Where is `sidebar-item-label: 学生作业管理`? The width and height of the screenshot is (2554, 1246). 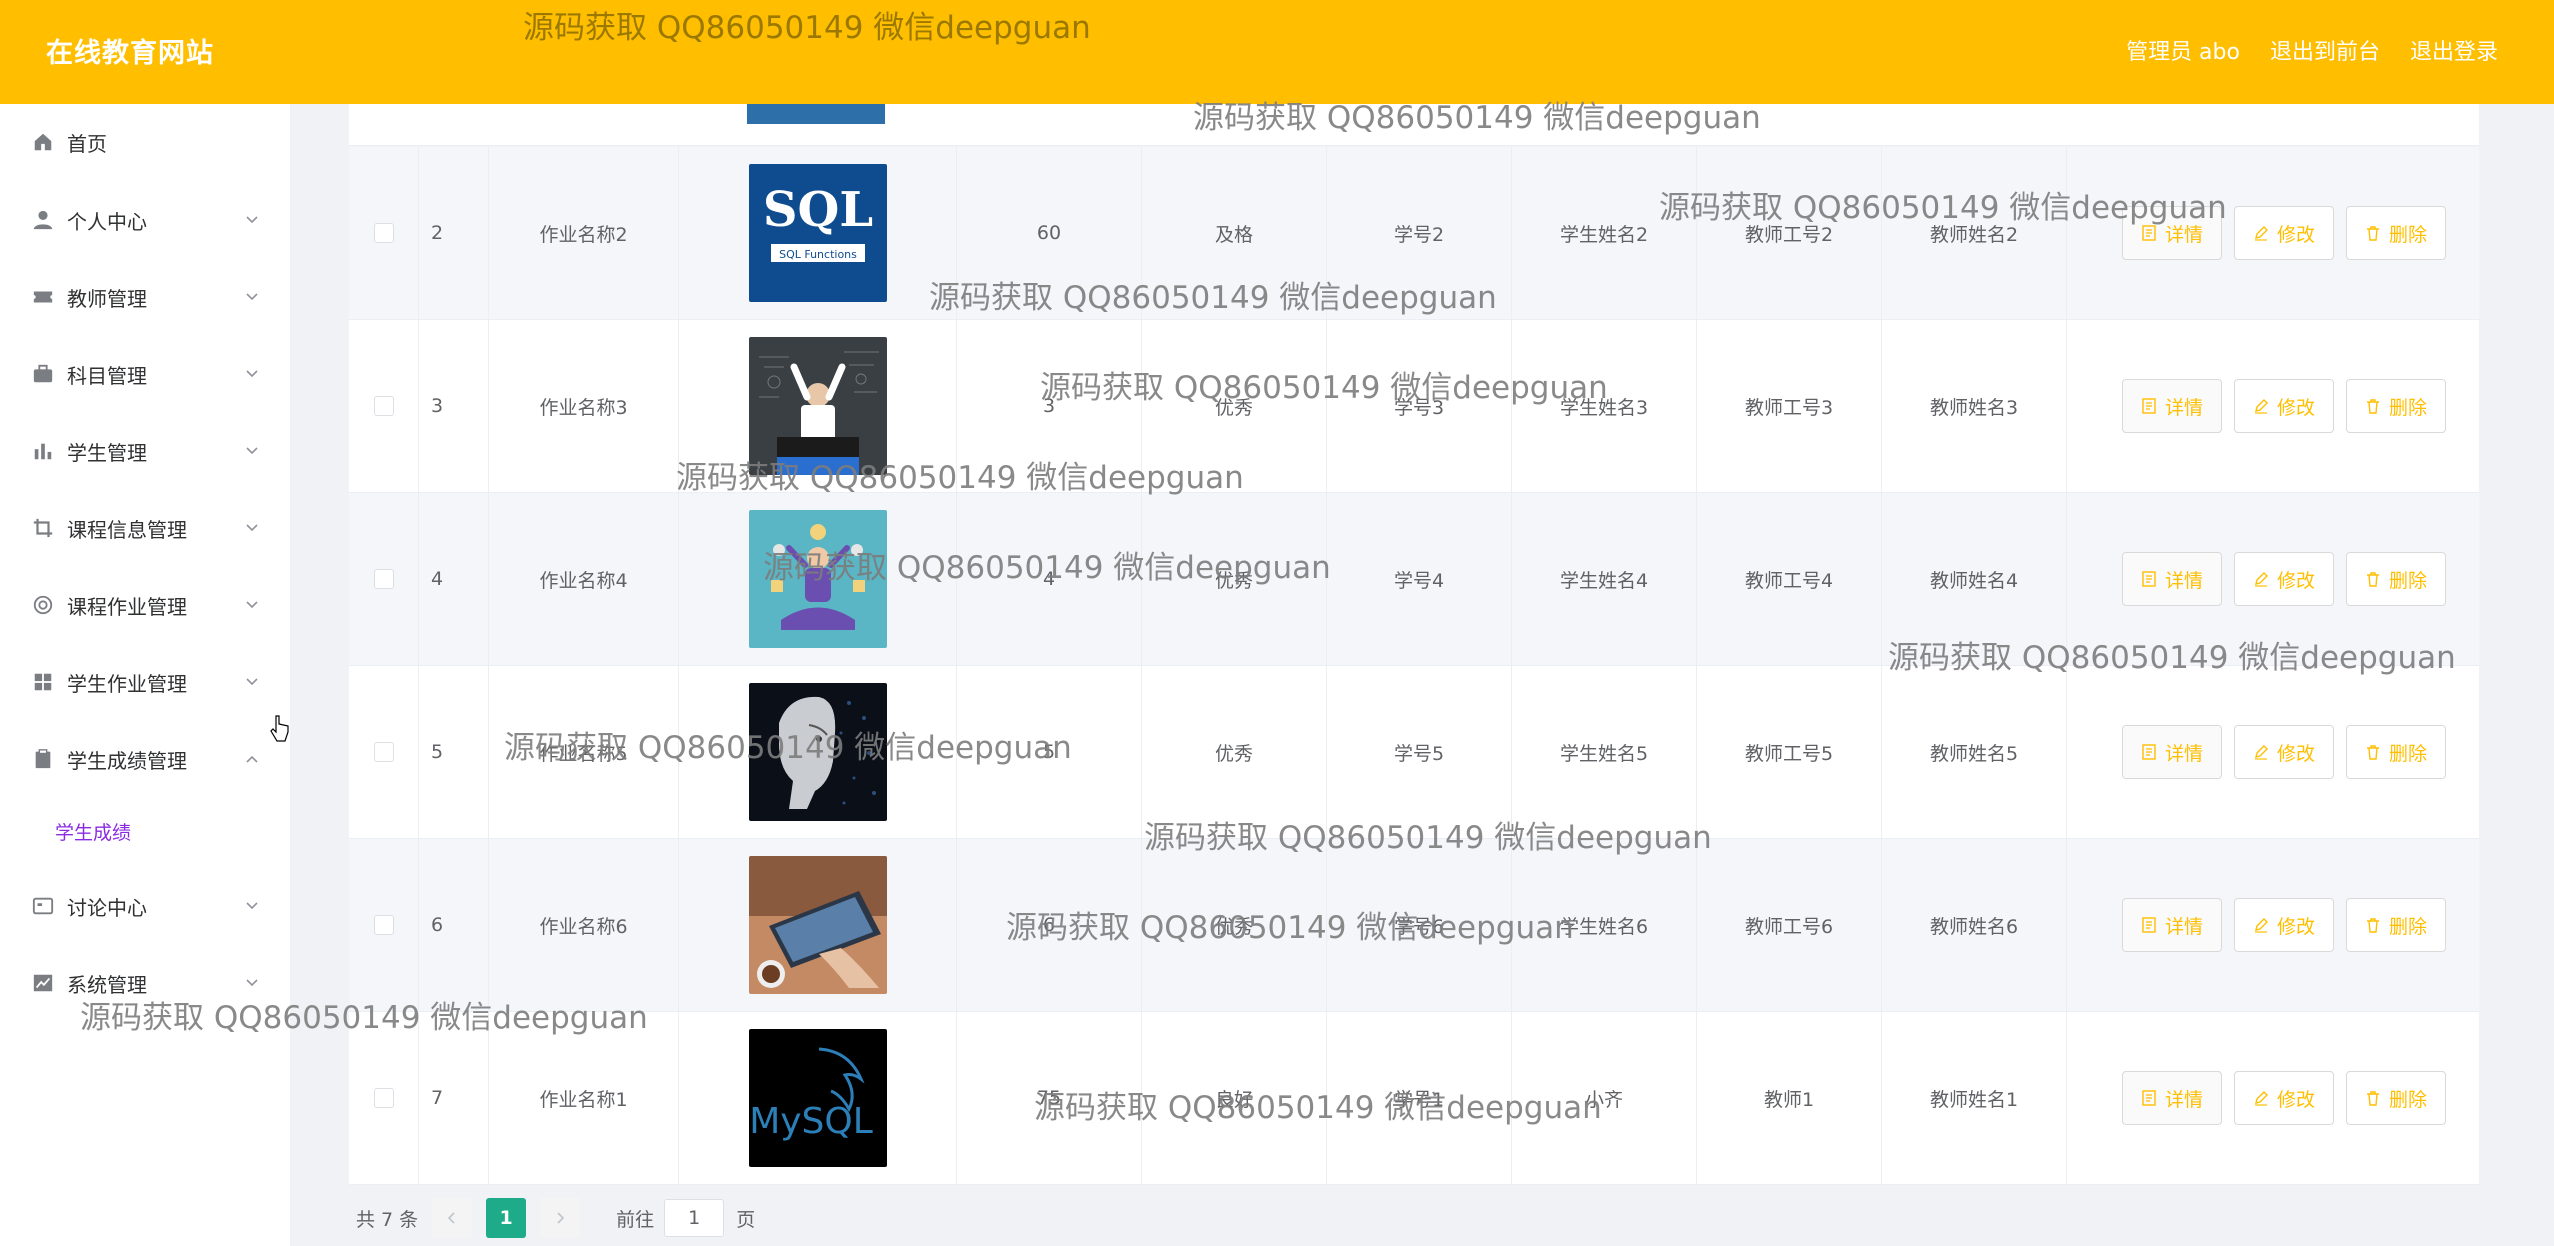 sidebar-item-label: 学生作业管理 is located at coordinates (127, 683).